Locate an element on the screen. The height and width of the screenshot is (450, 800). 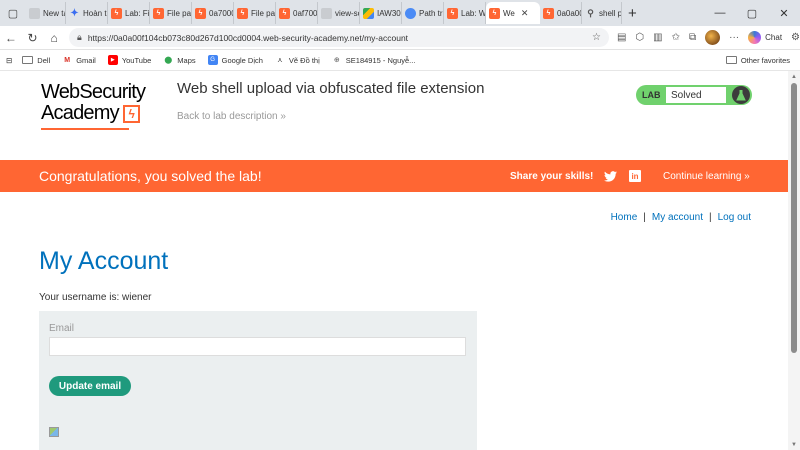
google-drive-icon is located at coordinates (368, 13).